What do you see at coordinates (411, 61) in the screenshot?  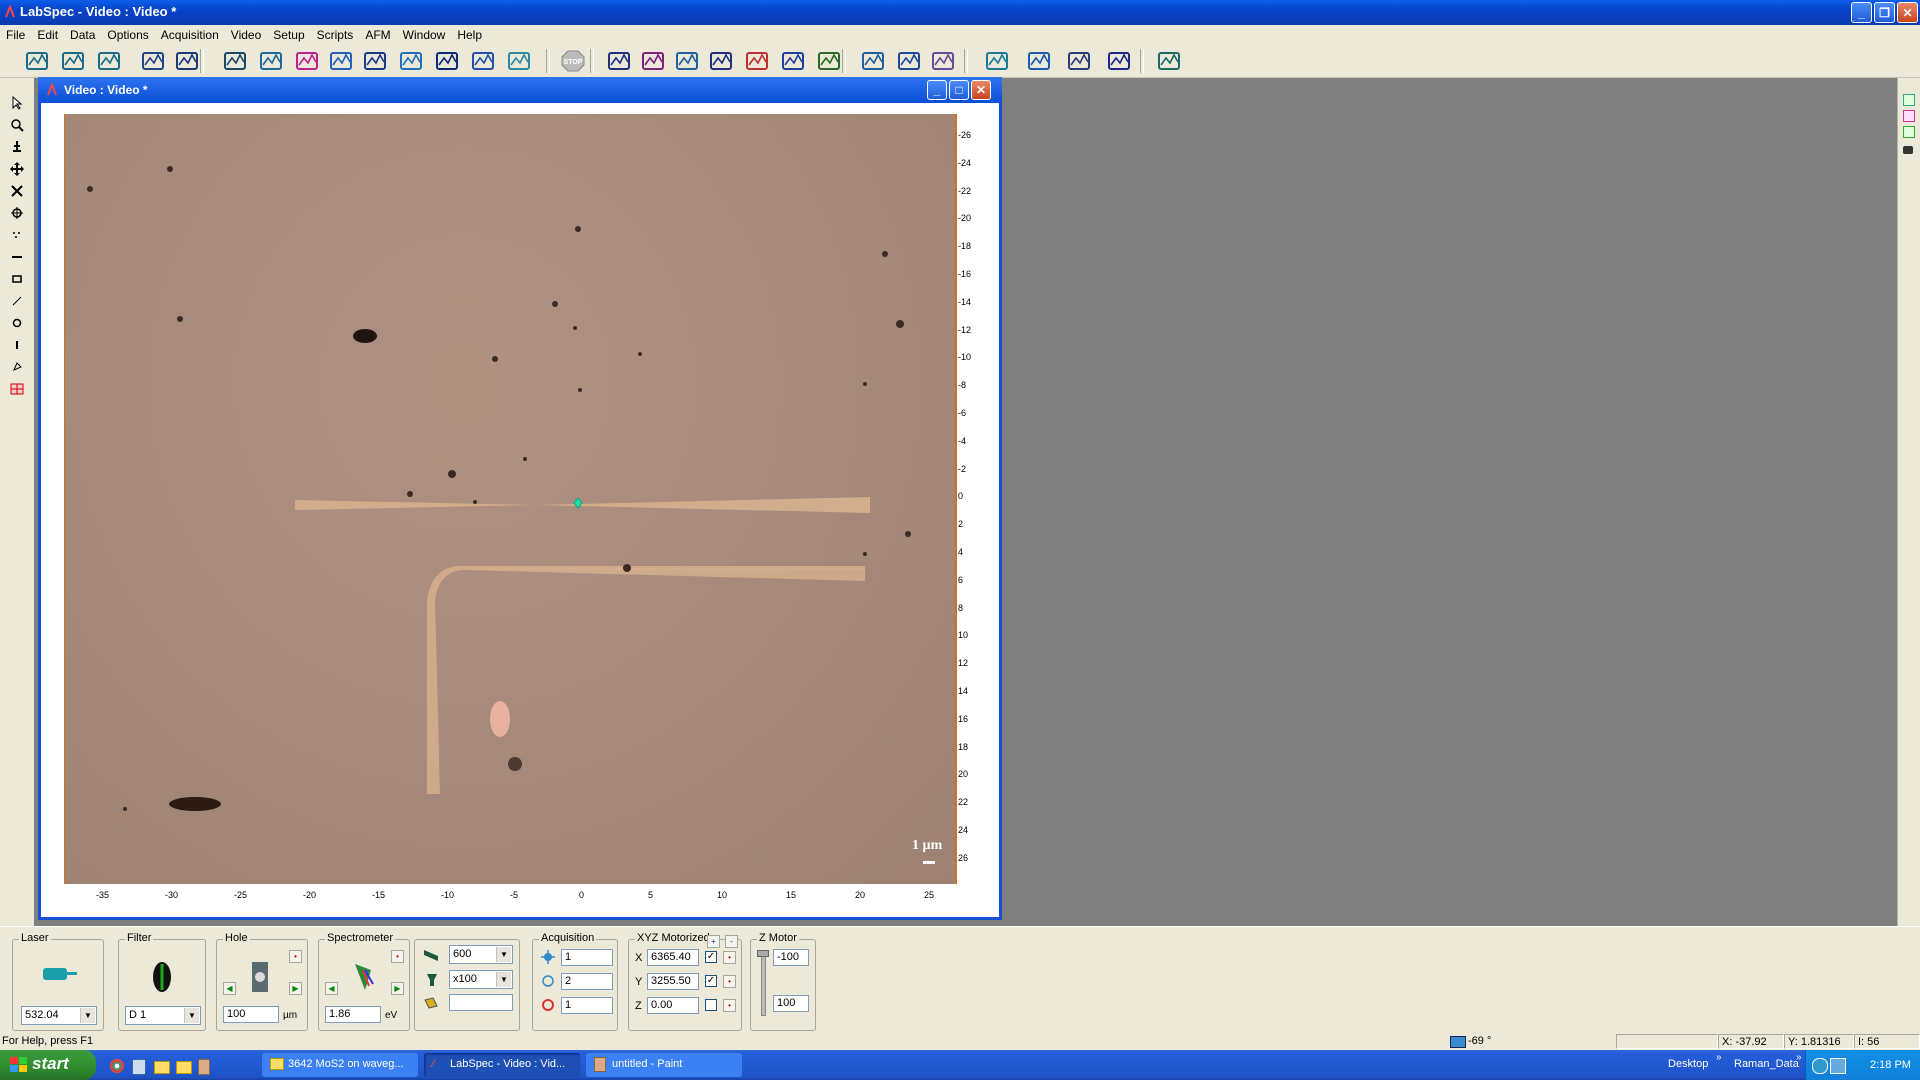 I see `chart-icon` at bounding box center [411, 61].